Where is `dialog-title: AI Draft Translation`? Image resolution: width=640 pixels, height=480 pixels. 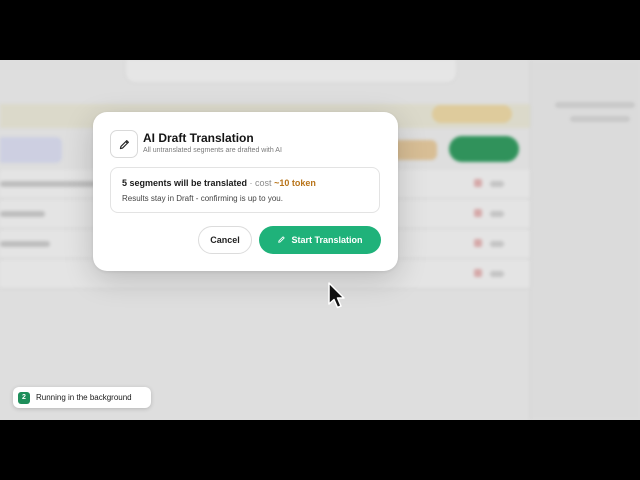
dialog-title: AI Draft Translation is located at coordinates (198, 138).